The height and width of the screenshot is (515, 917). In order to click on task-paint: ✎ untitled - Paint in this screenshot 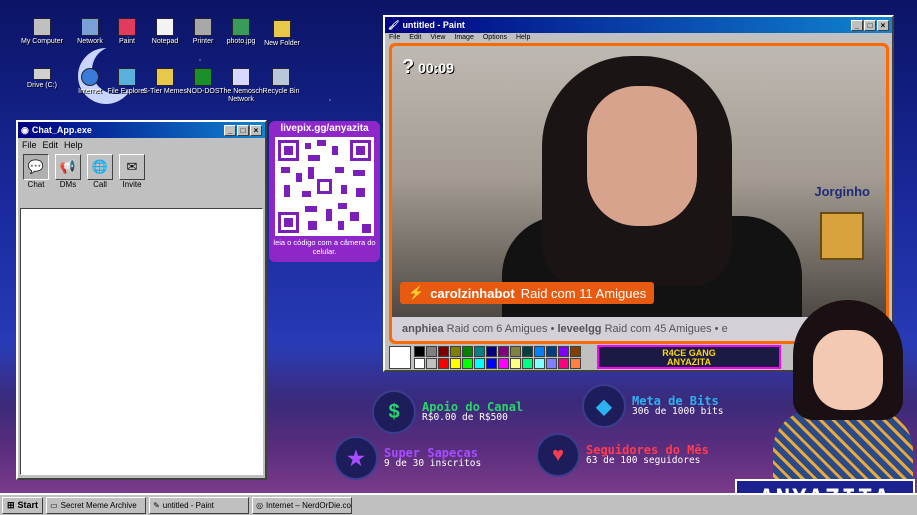, I will do `click(199, 505)`.